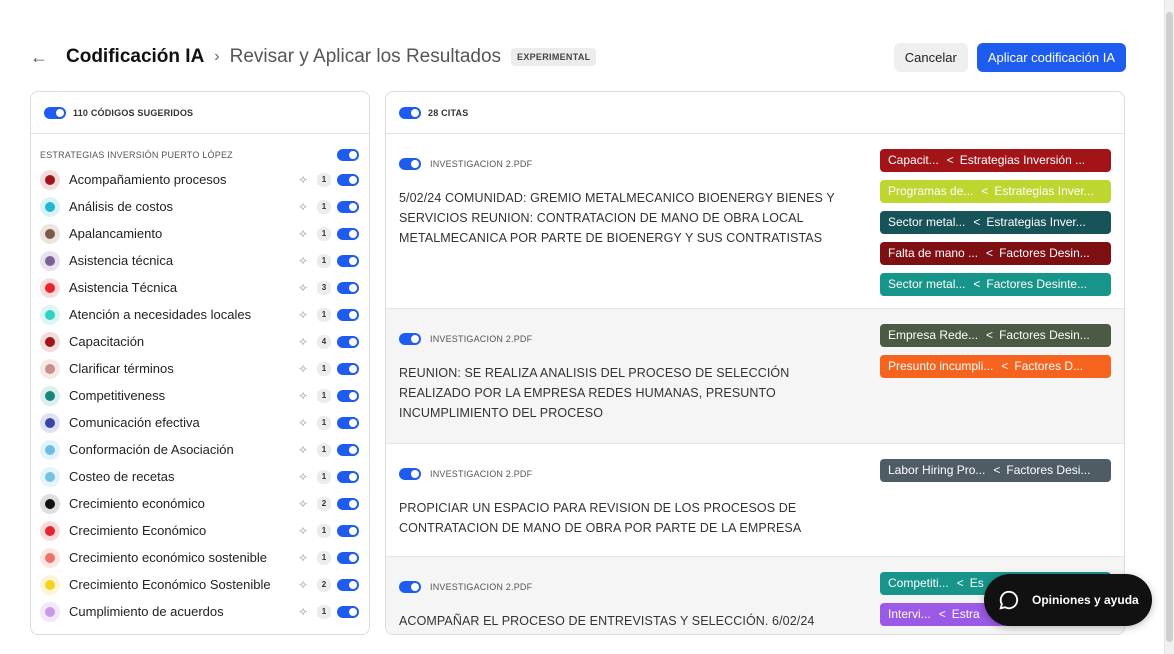 This screenshot has width=1174, height=654. What do you see at coordinates (121, 206) in the screenshot?
I see `code-name: Análisis de costos` at bounding box center [121, 206].